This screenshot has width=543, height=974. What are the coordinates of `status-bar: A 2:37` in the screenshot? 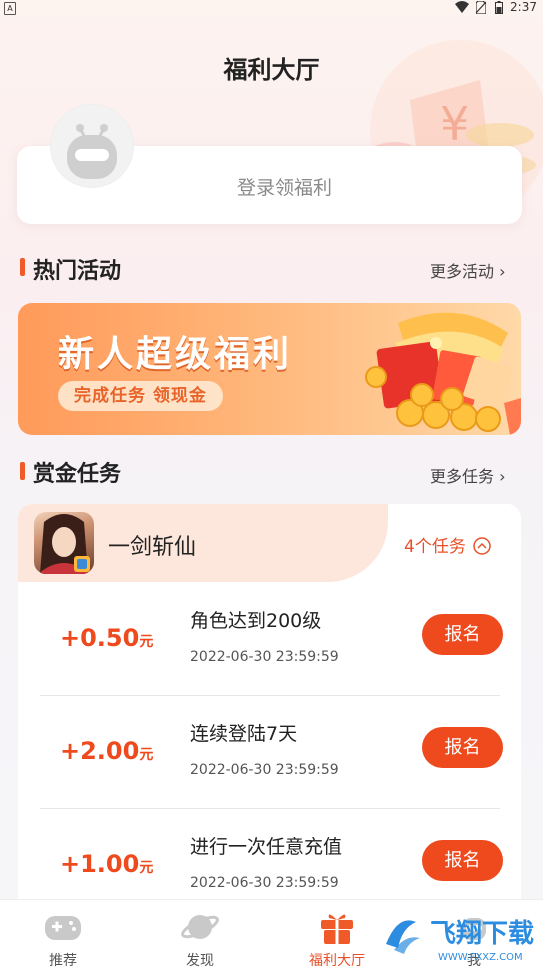 It's located at (271, 8).